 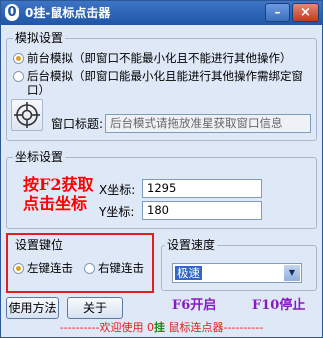 I want to click on window-title-label: 窗口标题:, so click(x=77, y=124).